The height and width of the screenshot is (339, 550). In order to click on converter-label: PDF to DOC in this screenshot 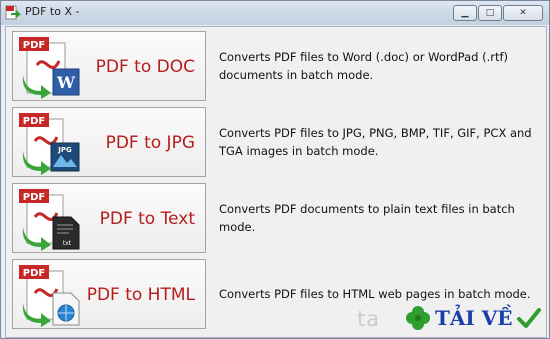, I will do `click(145, 67)`.